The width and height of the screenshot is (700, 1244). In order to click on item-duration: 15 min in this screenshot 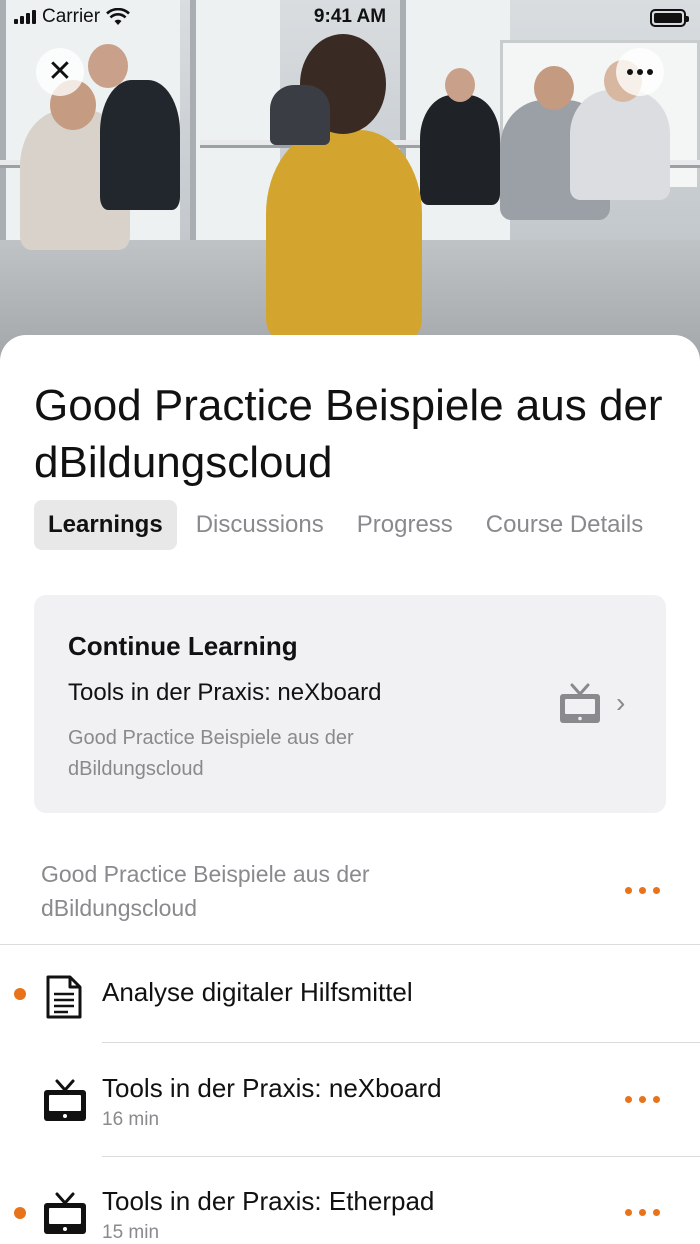, I will do `click(131, 1232)`.